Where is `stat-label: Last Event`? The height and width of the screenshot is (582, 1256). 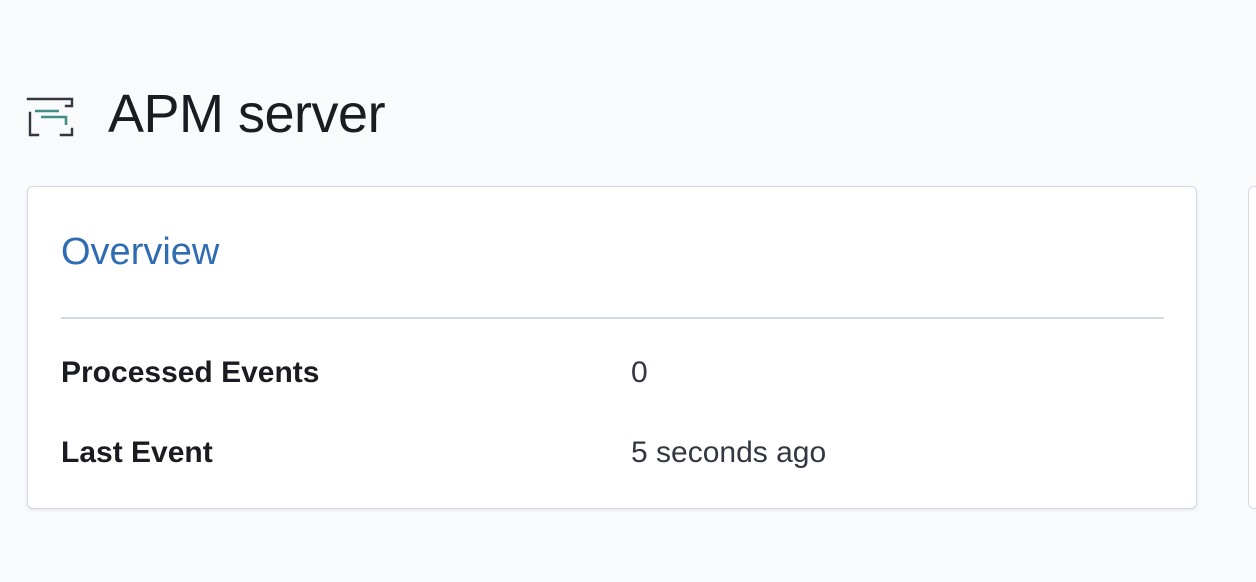
stat-label: Last Event is located at coordinates (137, 452).